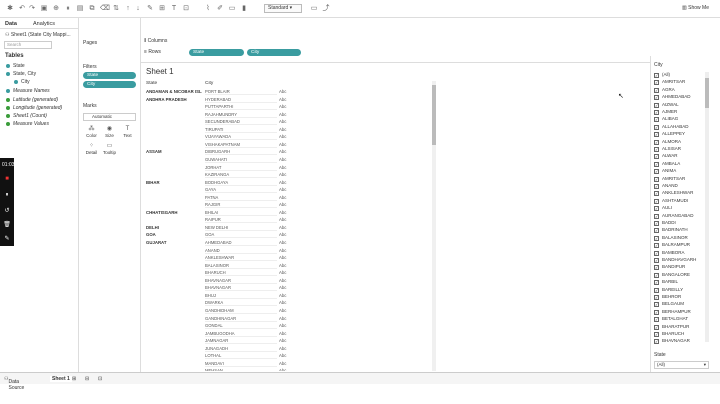 This screenshot has width=720, height=404. I want to click on table-row: DELHI NEW DELHI Abc, so click(218, 228).